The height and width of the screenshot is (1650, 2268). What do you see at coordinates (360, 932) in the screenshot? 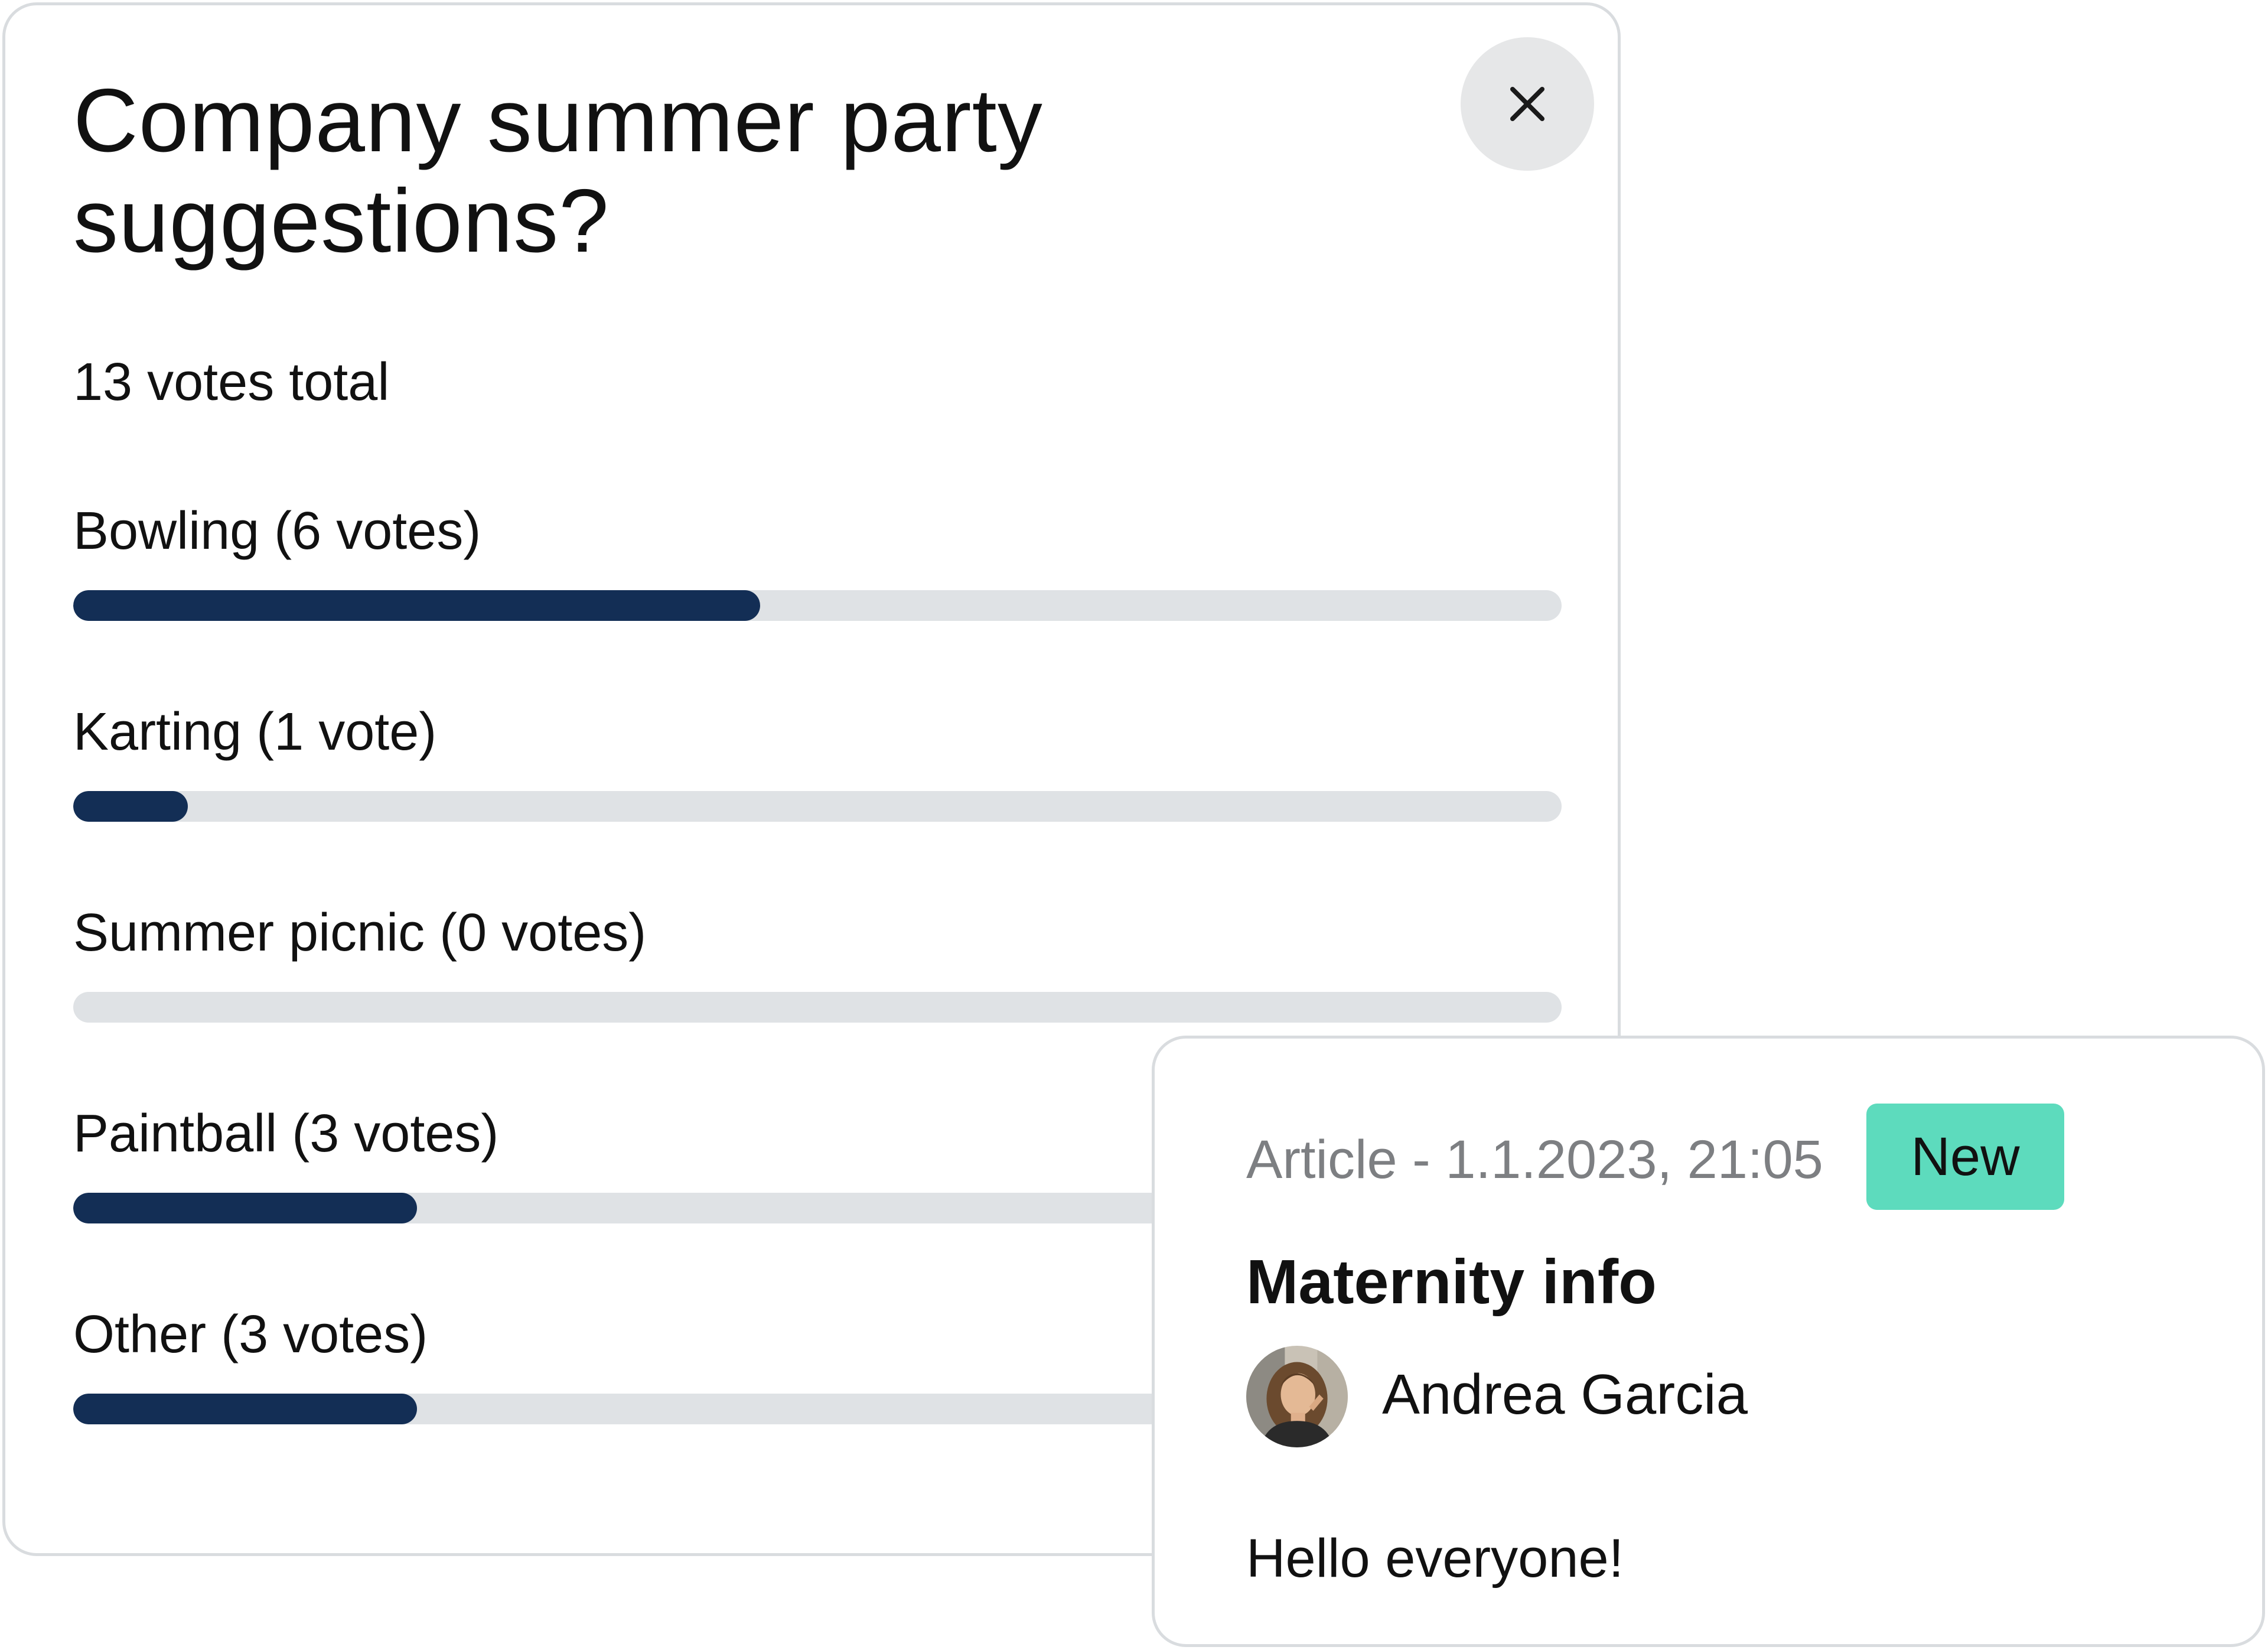
I see `poll-option-label: Summer picnic (0 votes)` at bounding box center [360, 932].